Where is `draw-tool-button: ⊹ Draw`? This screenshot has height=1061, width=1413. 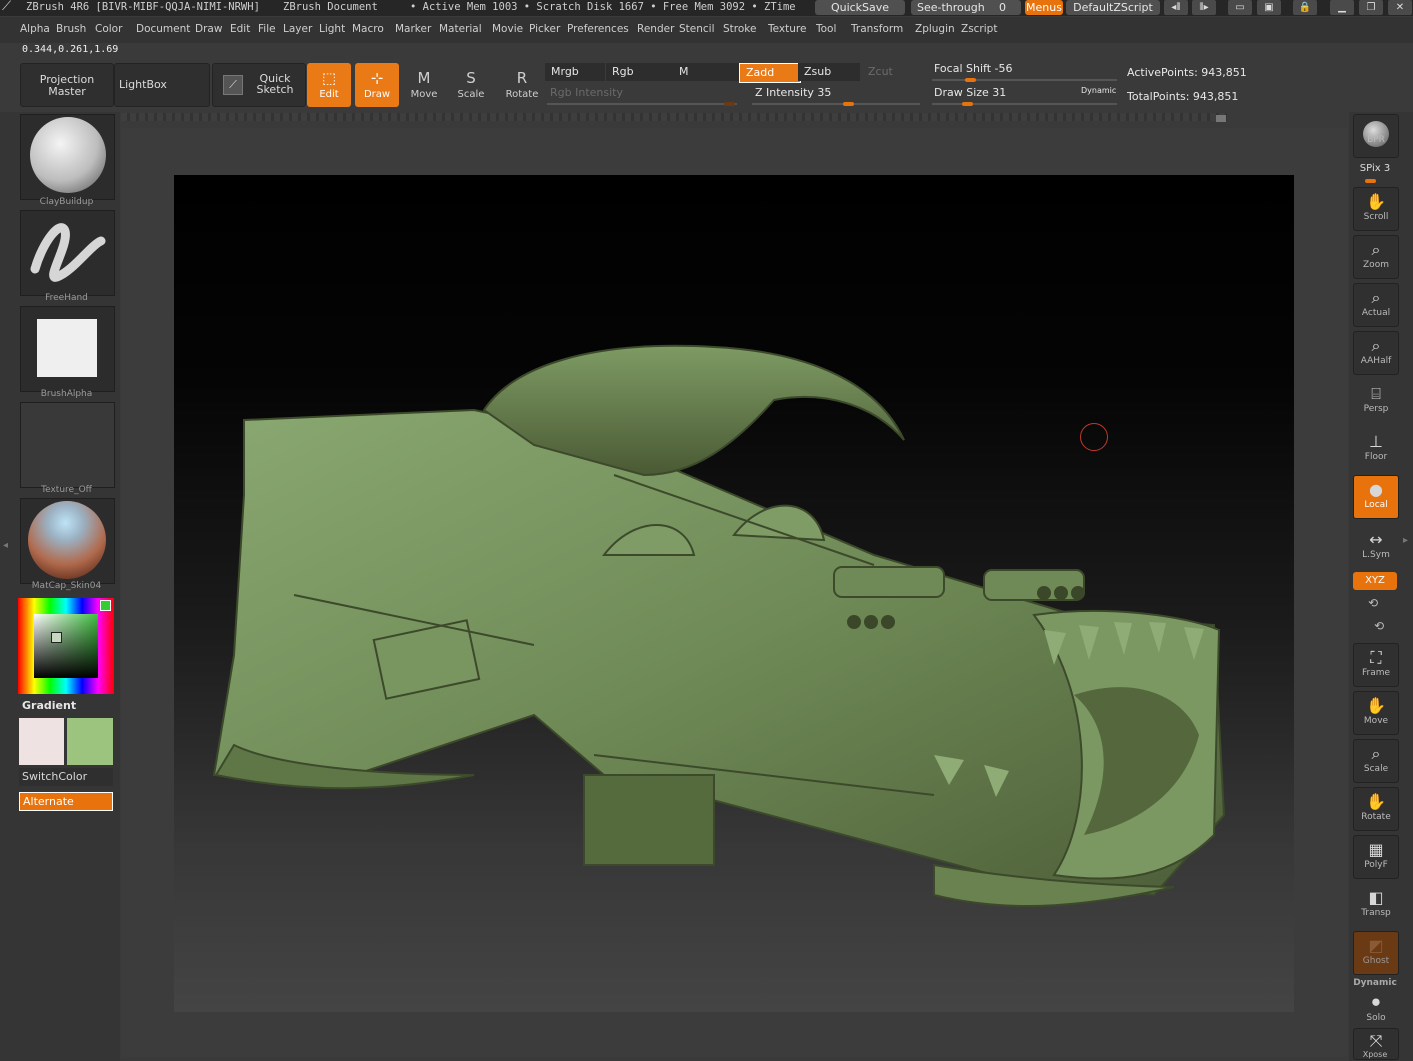 draw-tool-button: ⊹ Draw is located at coordinates (377, 85).